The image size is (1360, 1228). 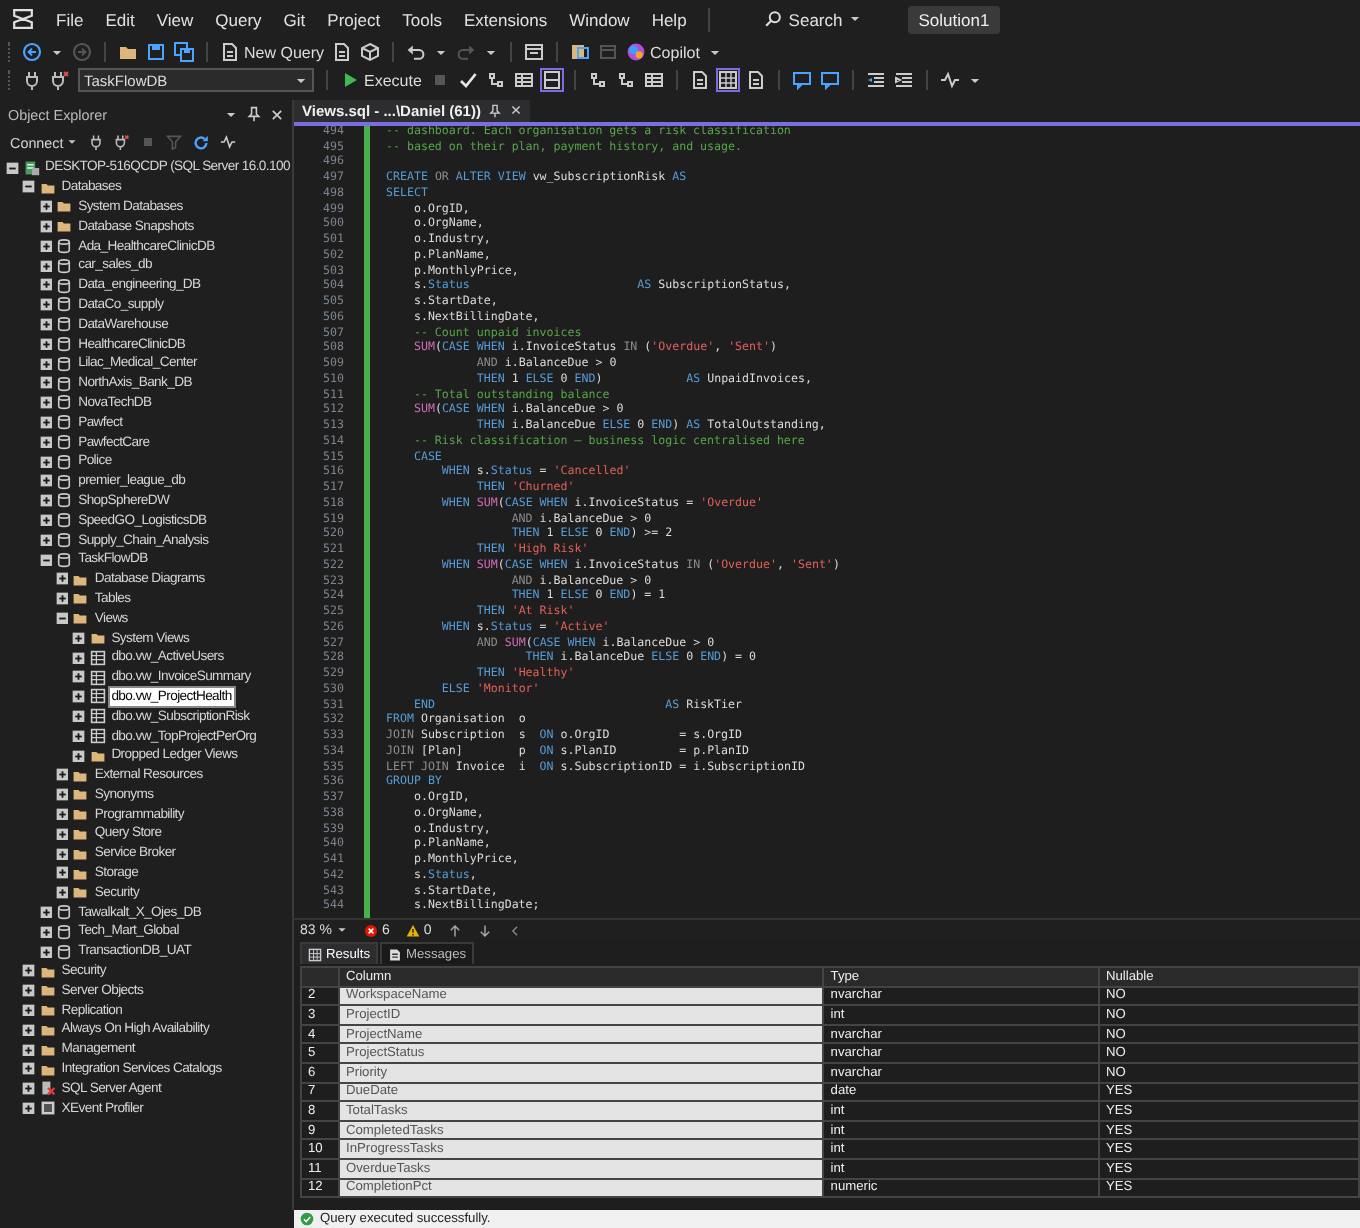 What do you see at coordinates (354, 19) in the screenshot?
I see `menu-item: Project` at bounding box center [354, 19].